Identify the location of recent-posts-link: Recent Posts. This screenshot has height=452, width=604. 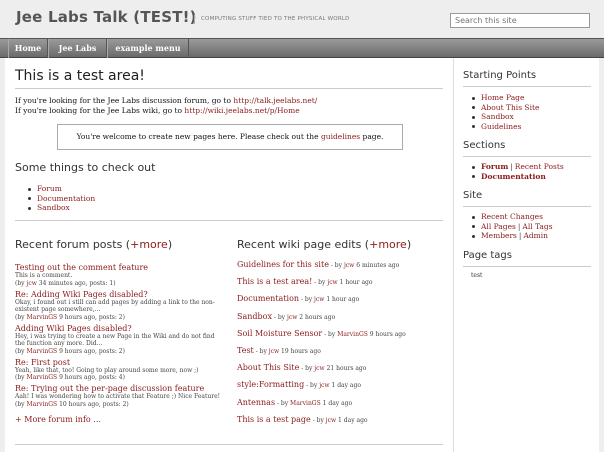
(539, 166).